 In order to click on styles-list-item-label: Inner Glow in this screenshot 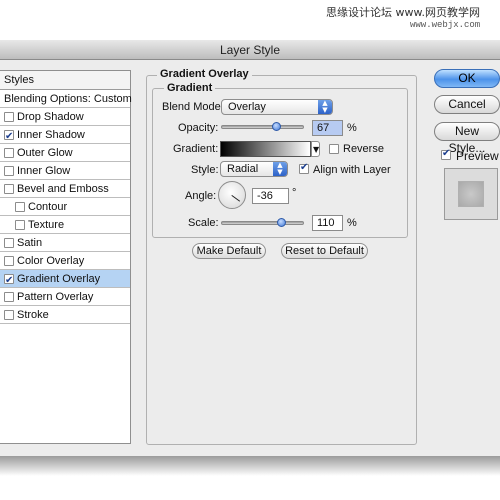, I will do `click(44, 170)`.